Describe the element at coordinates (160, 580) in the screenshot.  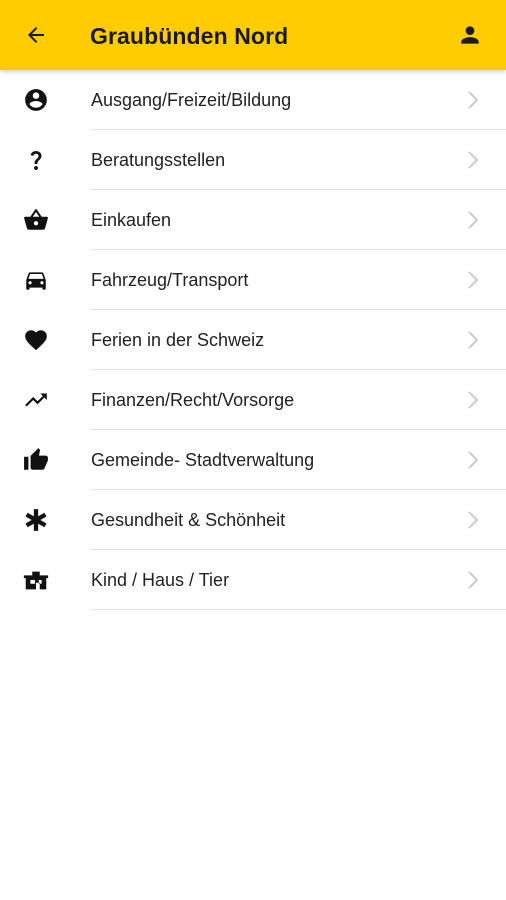
I see `list-item-label: Kind / Haus / Tier` at that location.